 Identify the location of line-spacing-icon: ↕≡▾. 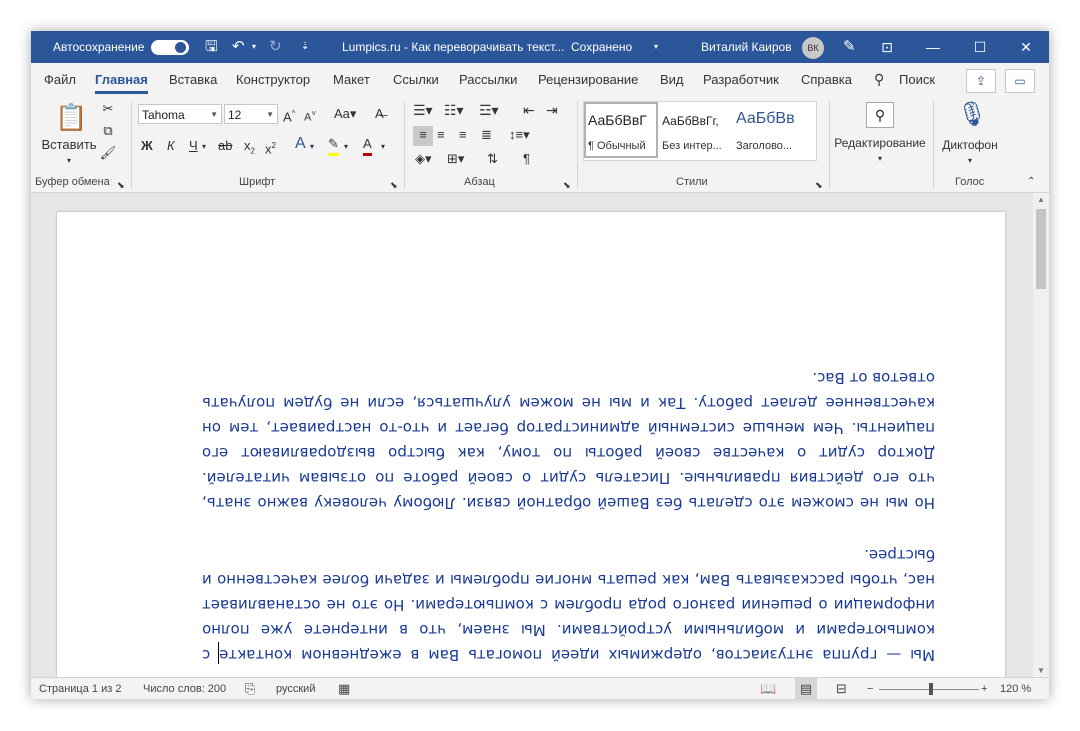
(519, 135).